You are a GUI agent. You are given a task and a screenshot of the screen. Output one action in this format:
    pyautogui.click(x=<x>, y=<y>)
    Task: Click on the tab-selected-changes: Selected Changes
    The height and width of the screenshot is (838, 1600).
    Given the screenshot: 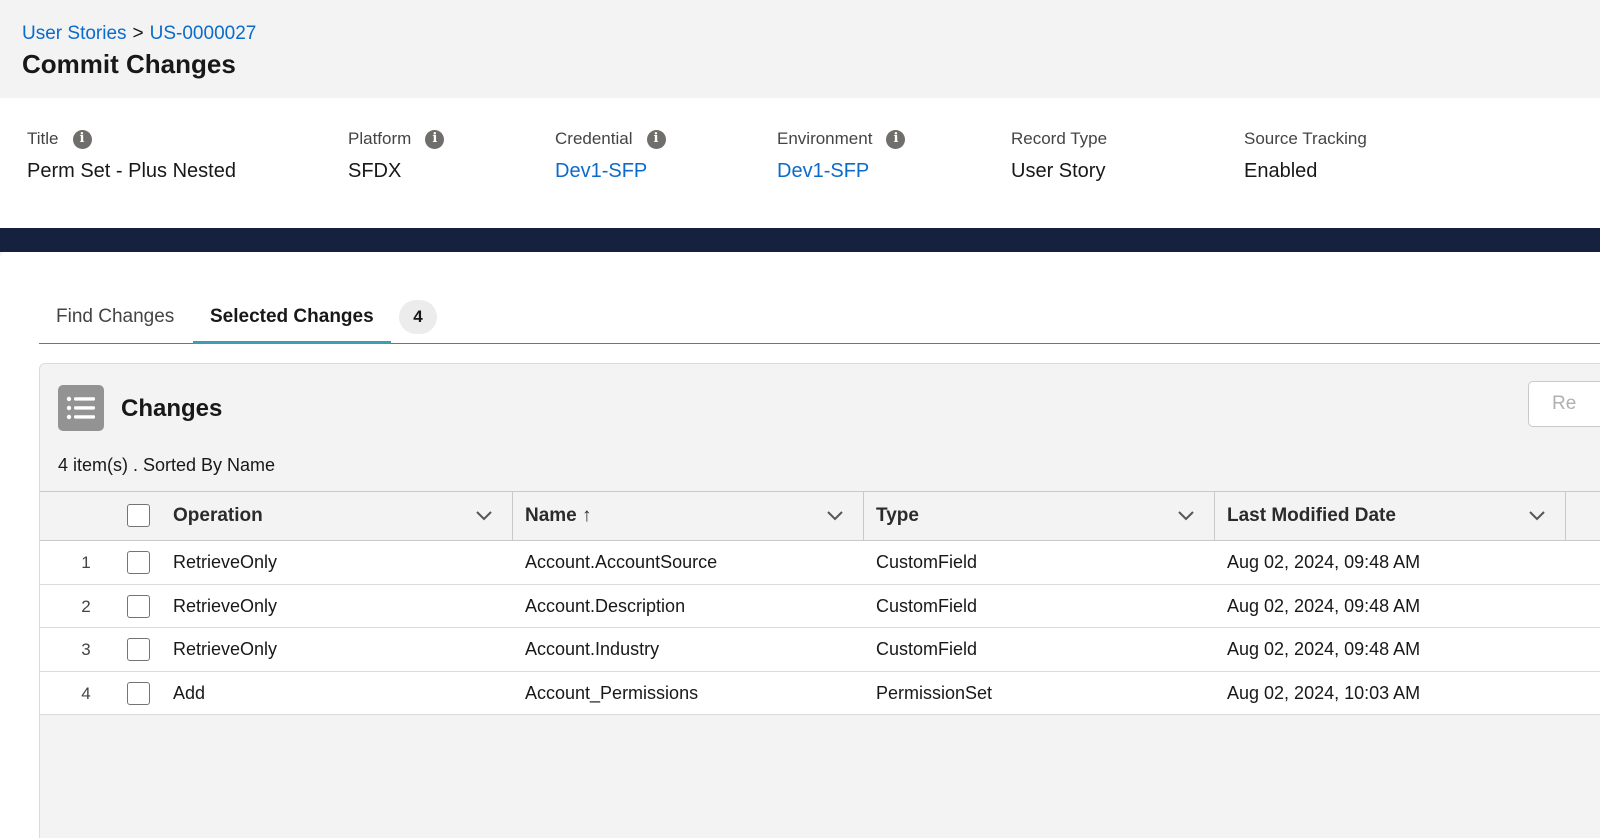 What is the action you would take?
    pyautogui.click(x=292, y=320)
    